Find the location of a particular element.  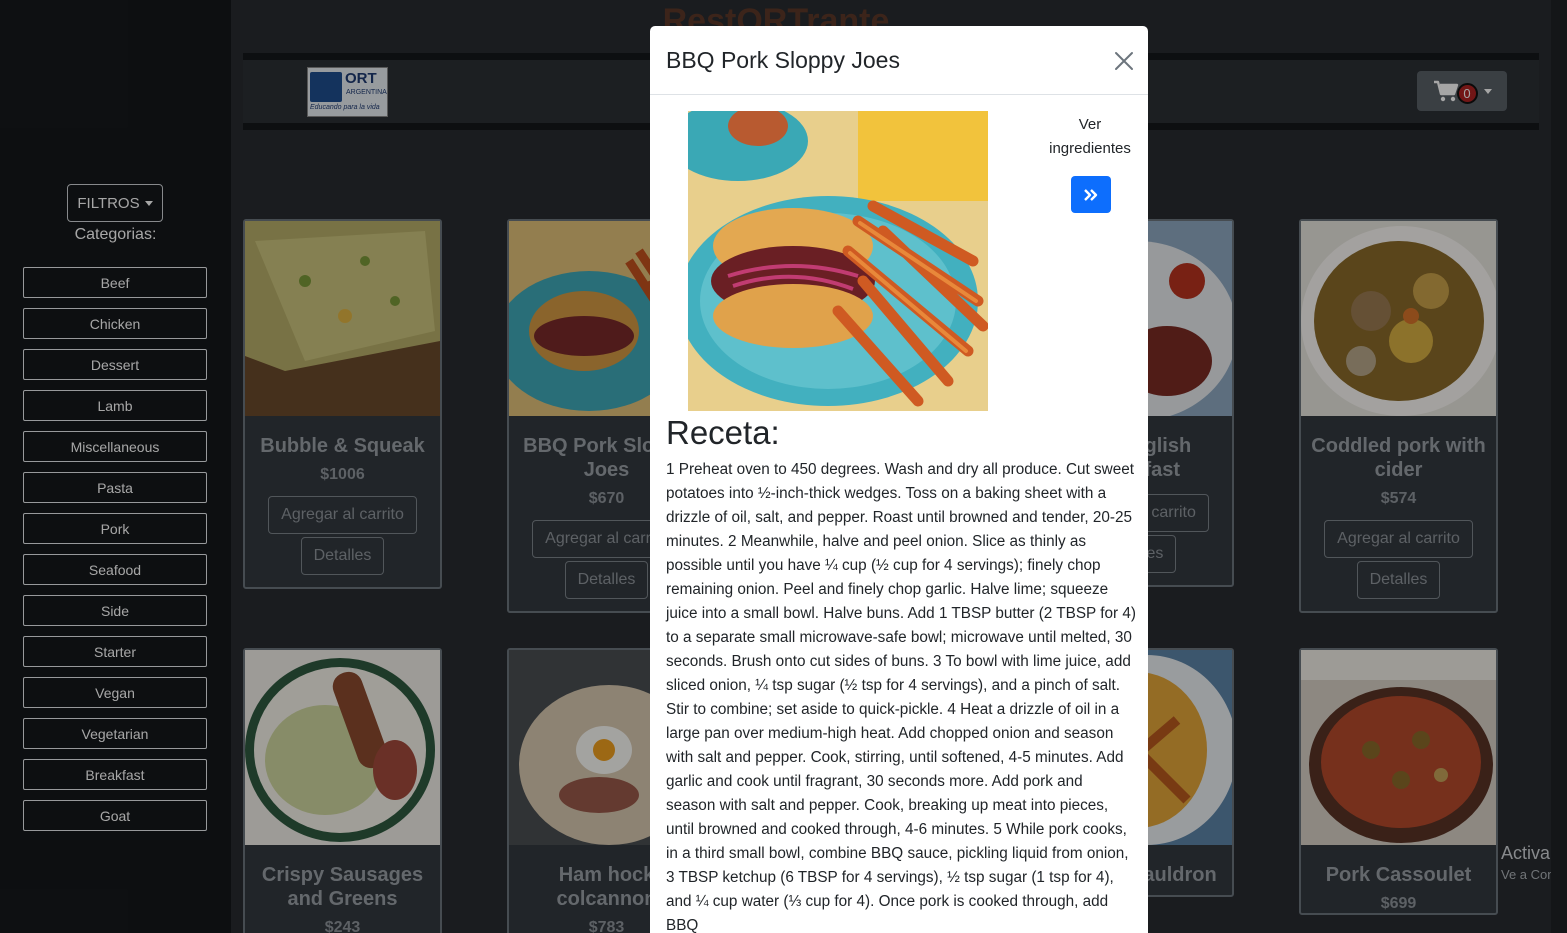

modal-title: BBQ Pork Sloppy Joes is located at coordinates (783, 60).